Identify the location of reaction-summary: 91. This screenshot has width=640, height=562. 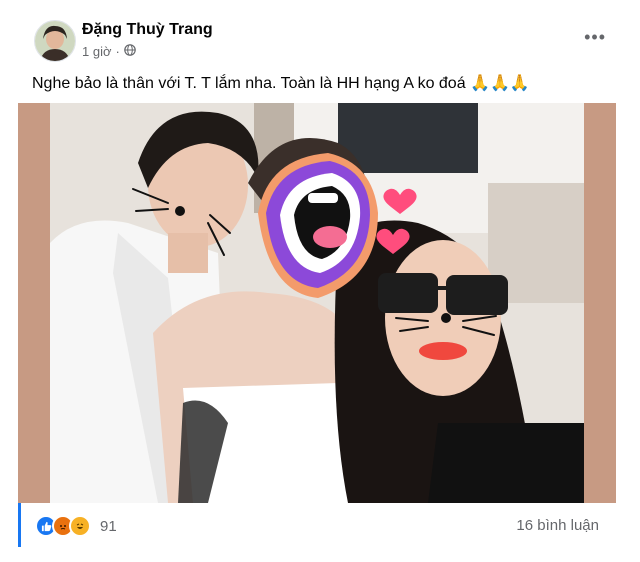
(76, 526).